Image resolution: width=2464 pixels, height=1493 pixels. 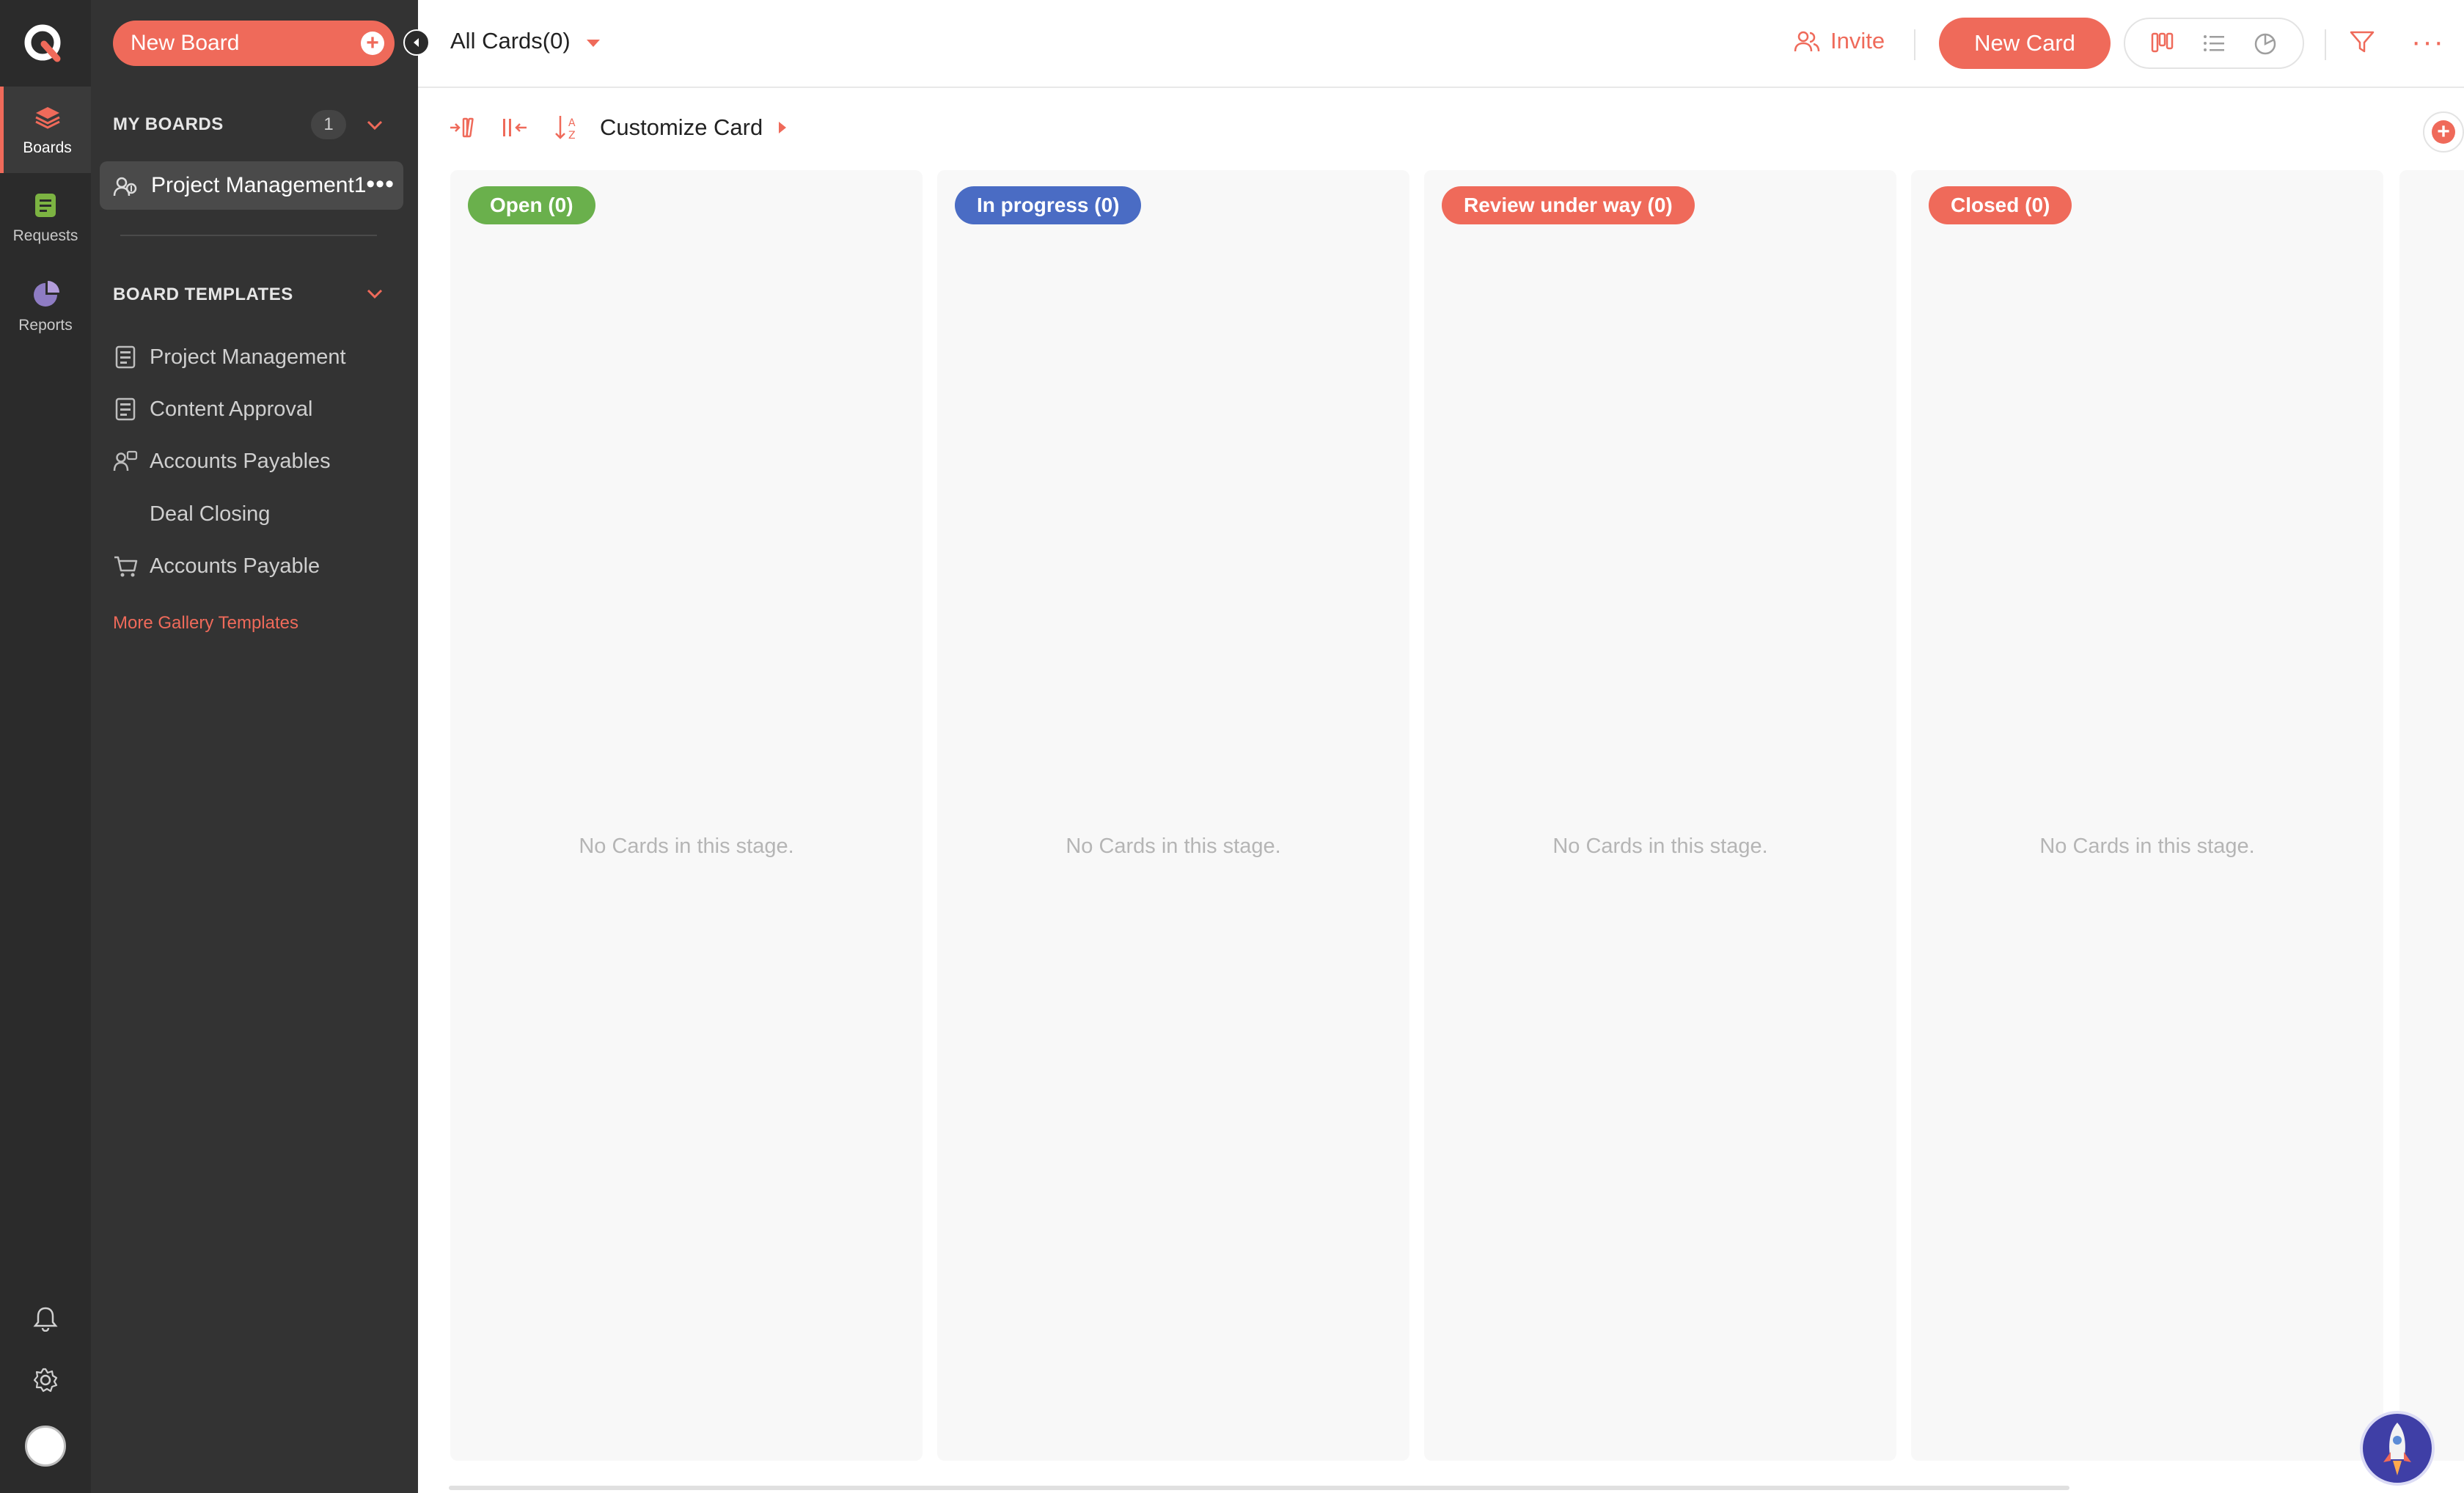 I want to click on template-deal-closing: Deal Closing, so click(x=191, y=514).